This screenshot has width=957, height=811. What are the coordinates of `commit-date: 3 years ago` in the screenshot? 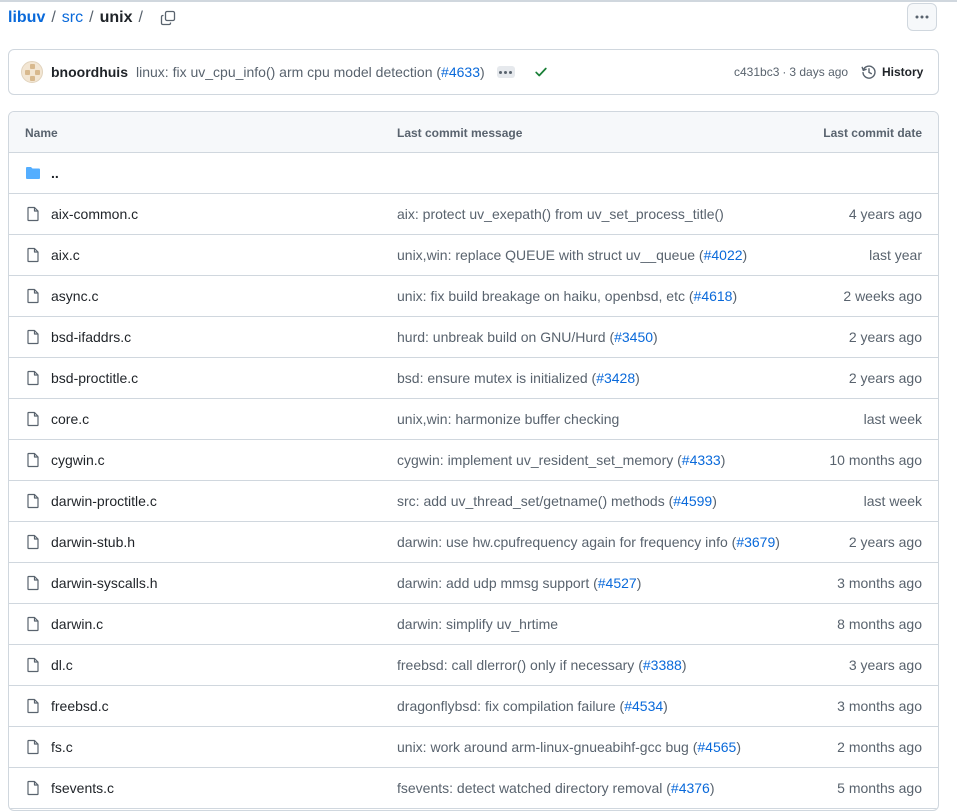 It's located at (885, 665).